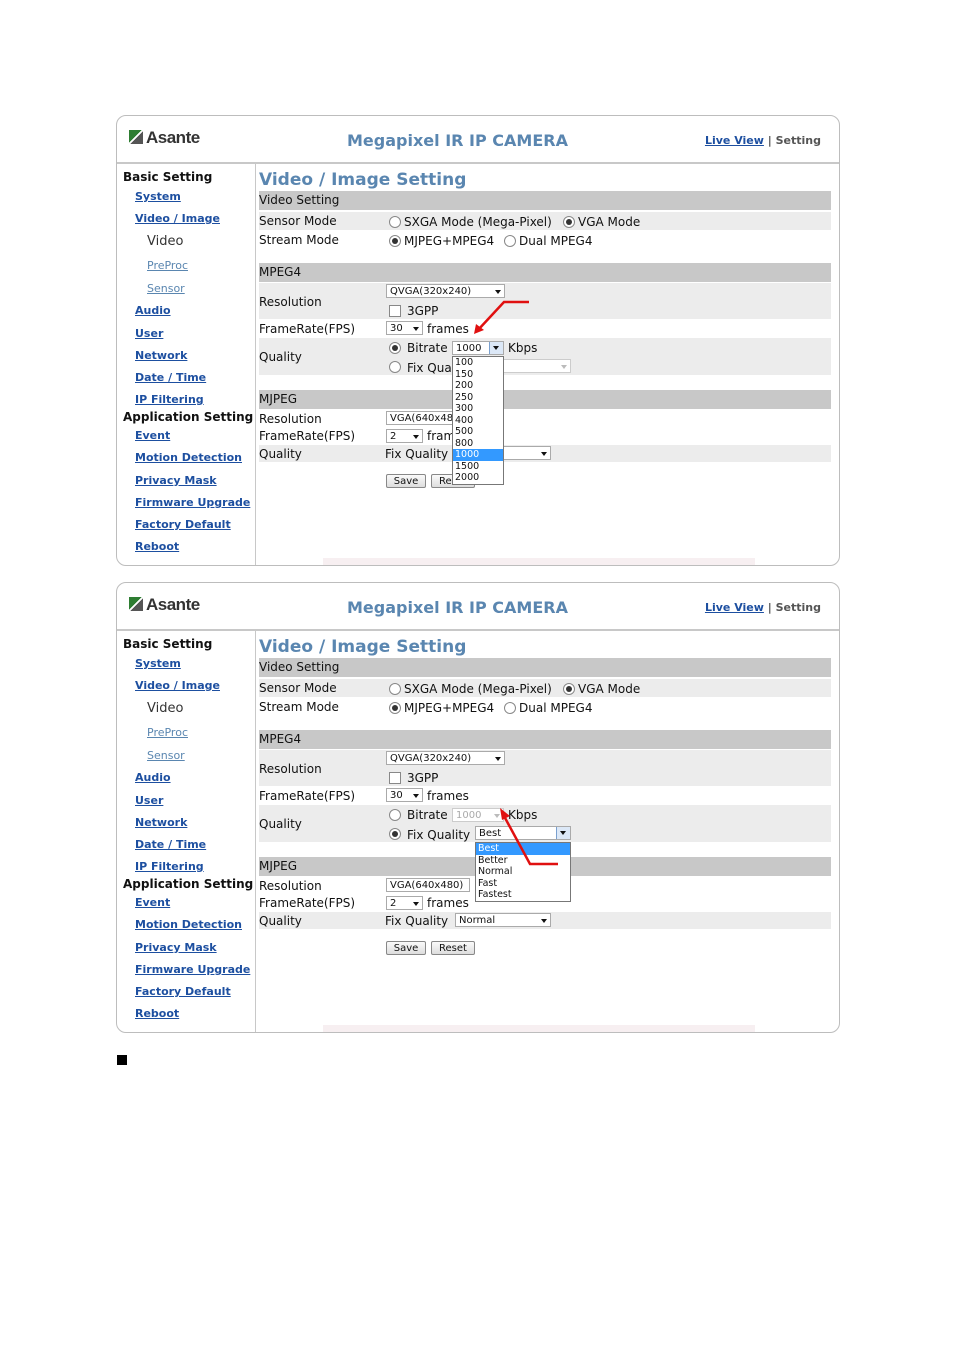 The width and height of the screenshot is (954, 1350). Describe the element at coordinates (478, 386) in the screenshot. I see `bitrate-option: 200` at that location.